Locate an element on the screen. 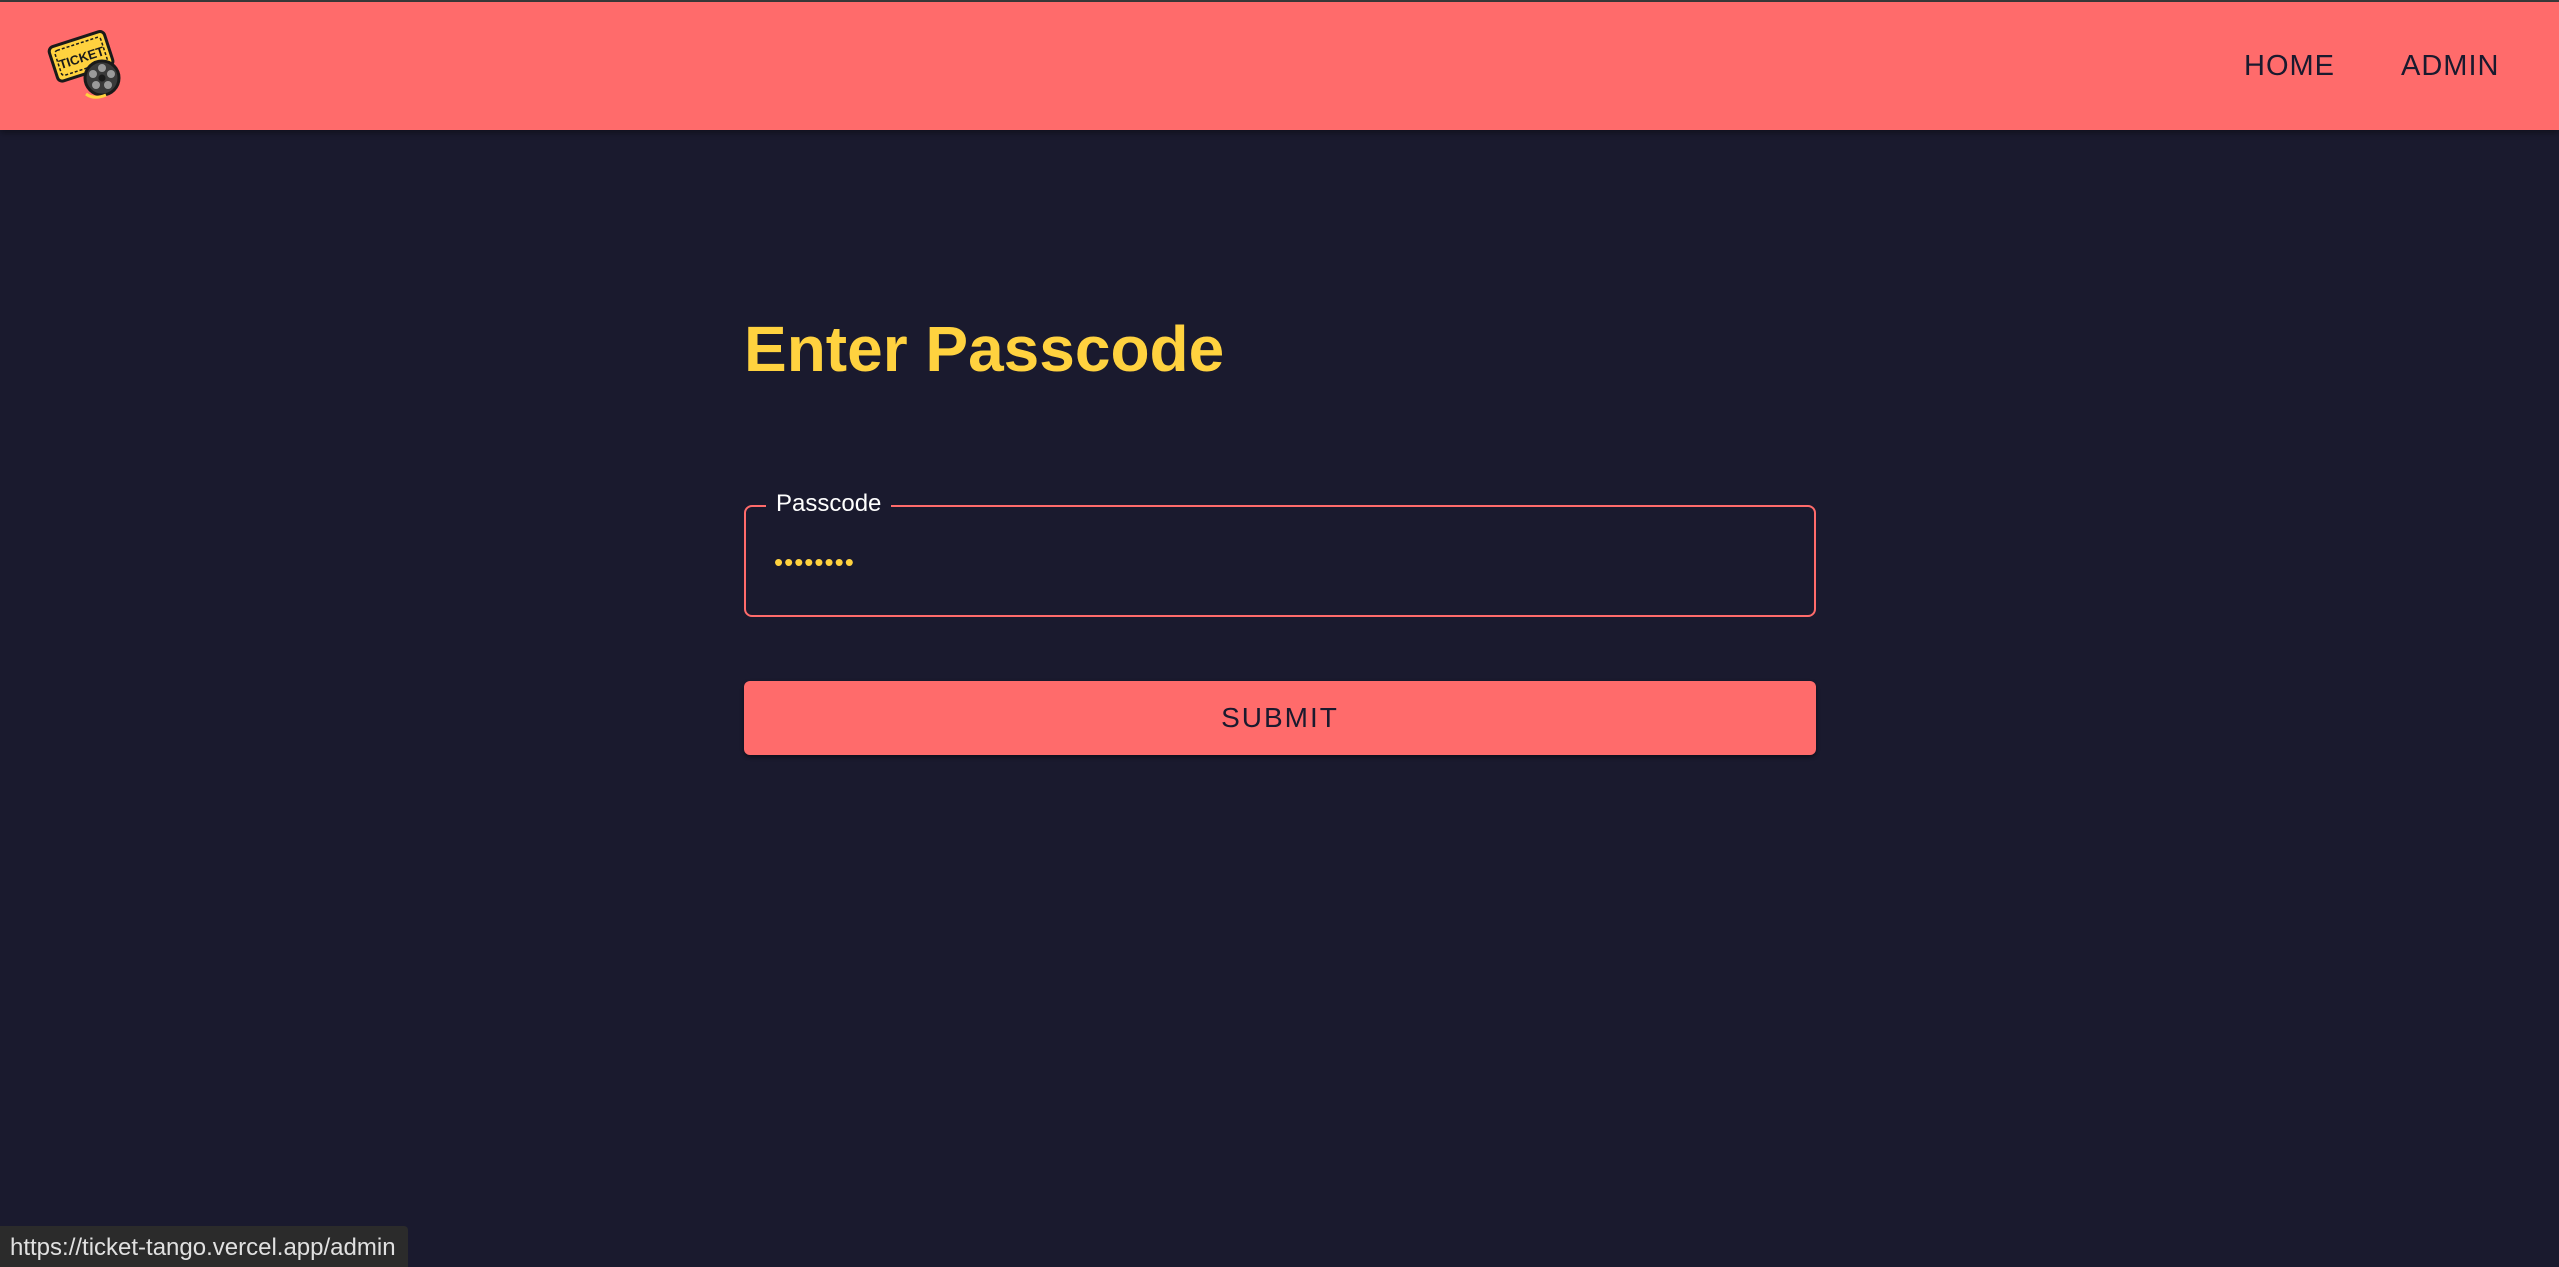 Image resolution: width=2559 pixels, height=1267 pixels. page-title: Enter Passcode is located at coordinates (984, 349).